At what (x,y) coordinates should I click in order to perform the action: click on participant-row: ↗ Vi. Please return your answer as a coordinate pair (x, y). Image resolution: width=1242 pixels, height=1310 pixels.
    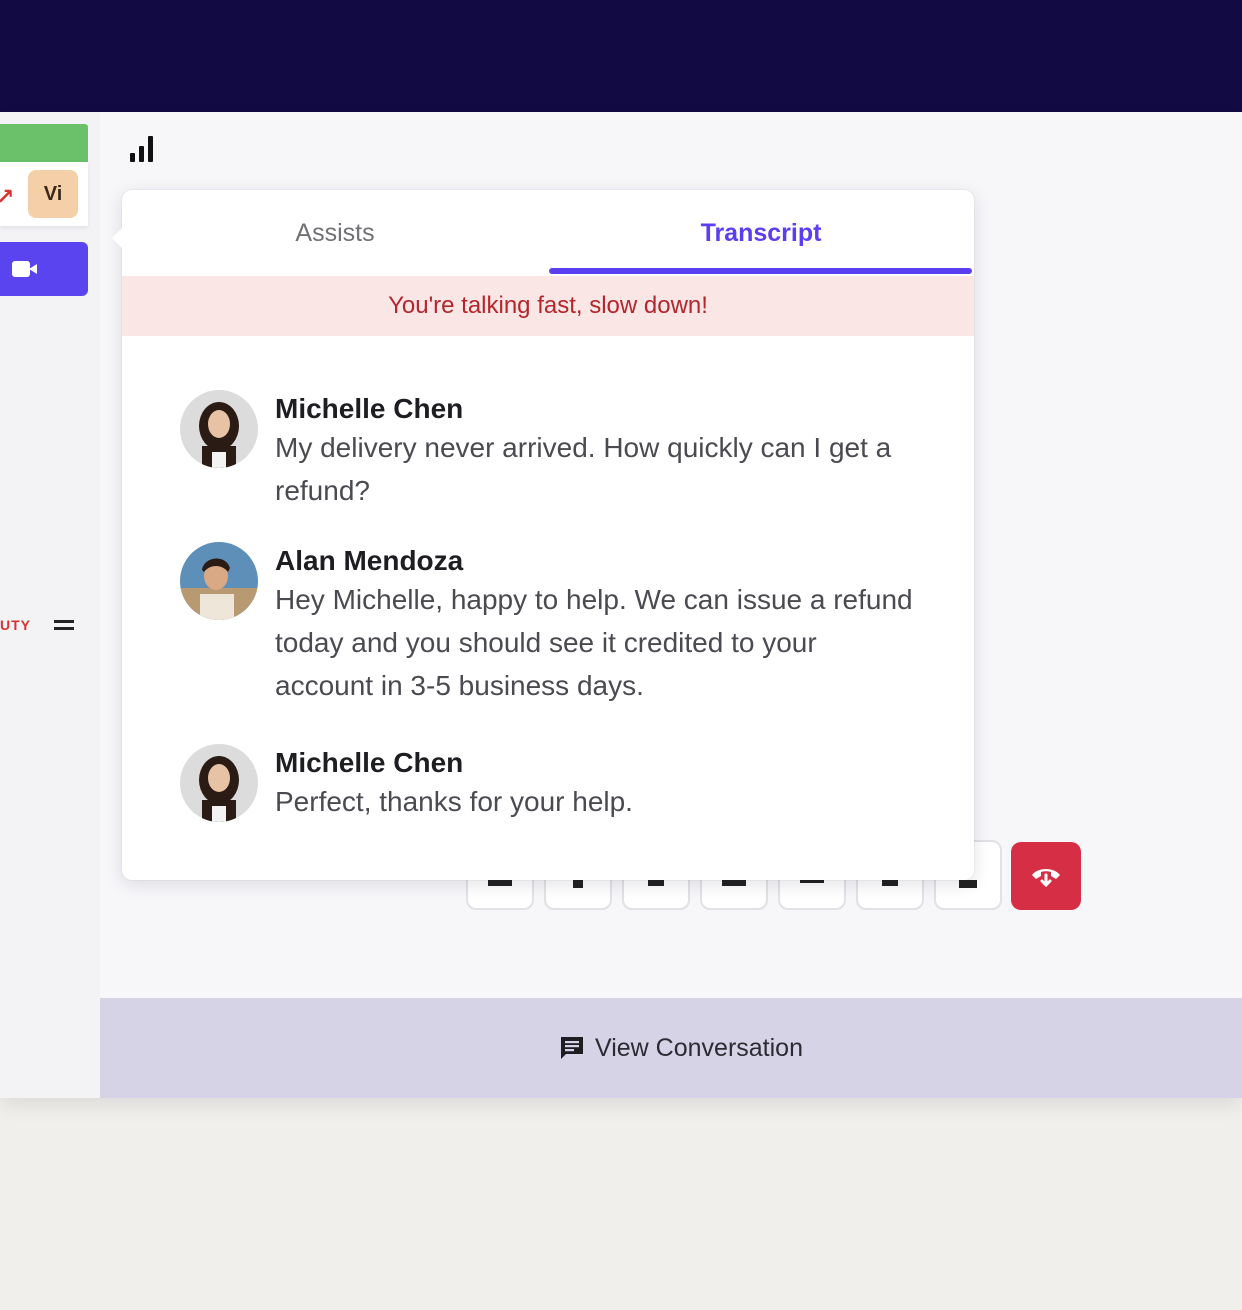
    Looking at the image, I should click on (44, 194).